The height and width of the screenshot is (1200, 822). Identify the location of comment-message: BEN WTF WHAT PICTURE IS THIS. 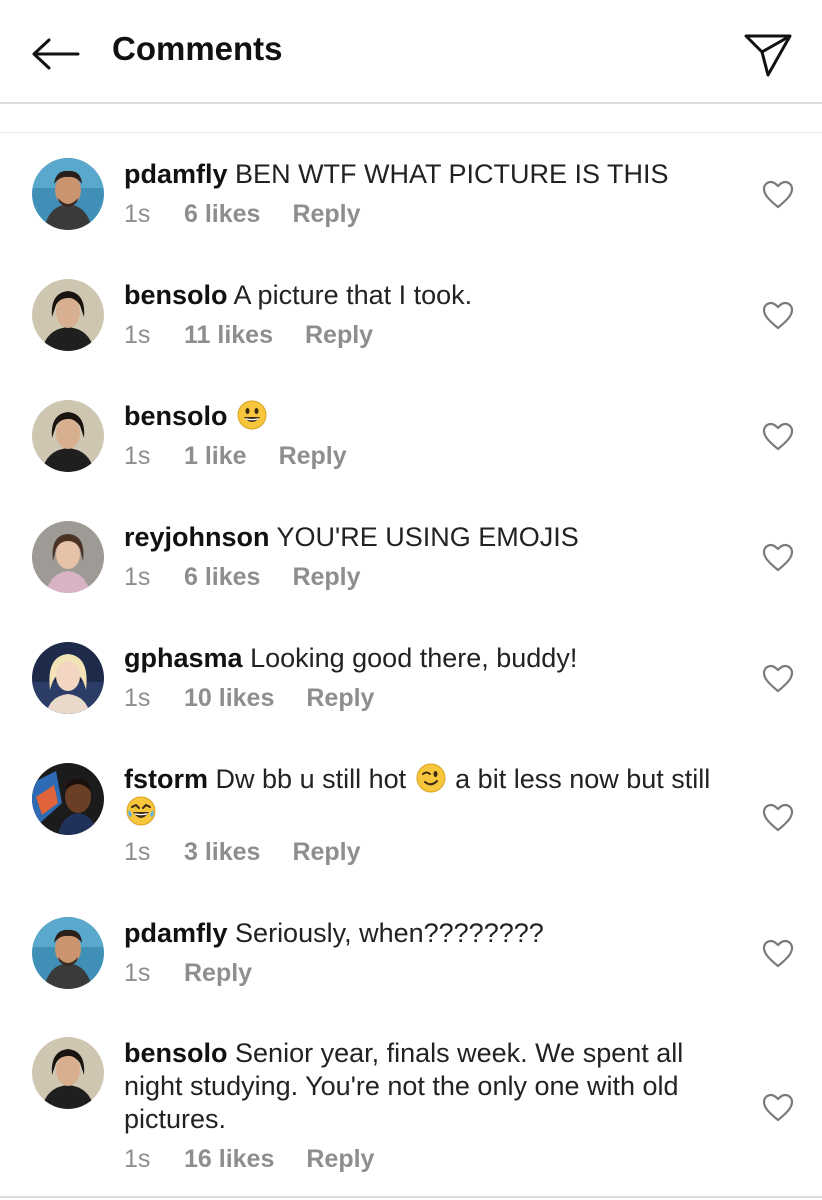
(452, 174).